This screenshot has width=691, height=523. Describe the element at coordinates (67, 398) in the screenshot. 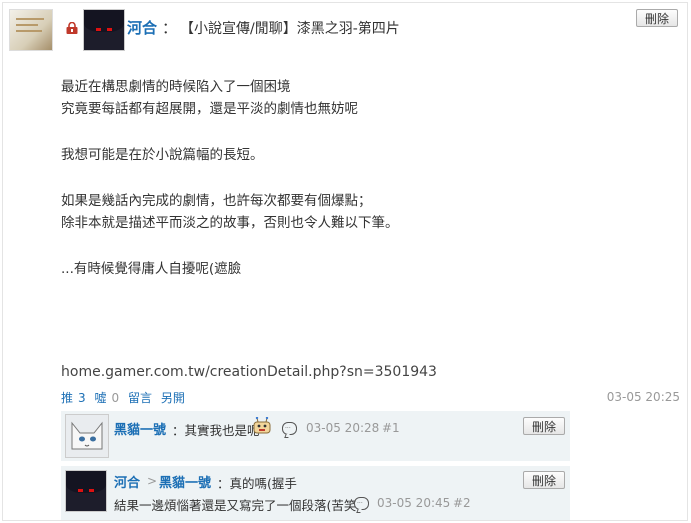

I see `push-button: 推` at that location.